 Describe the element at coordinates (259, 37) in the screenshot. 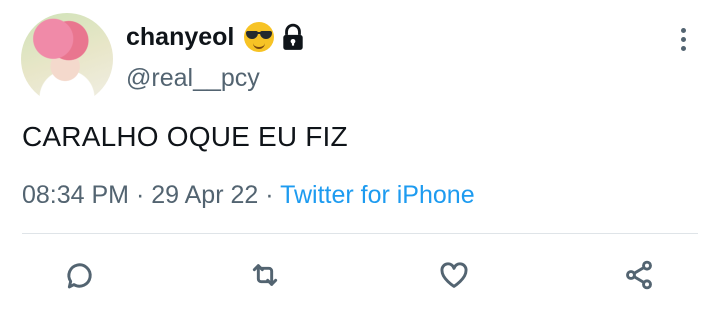

I see `sunglasses-emoji-icon` at that location.